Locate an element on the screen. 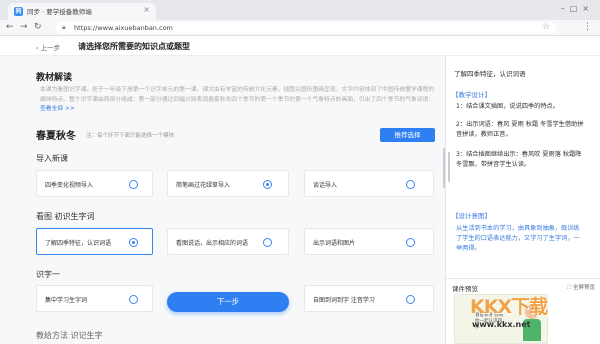 The height and width of the screenshot is (344, 600). browser-tab: 同 同步 · 要学授备教师端 × is located at coordinates (82, 11).